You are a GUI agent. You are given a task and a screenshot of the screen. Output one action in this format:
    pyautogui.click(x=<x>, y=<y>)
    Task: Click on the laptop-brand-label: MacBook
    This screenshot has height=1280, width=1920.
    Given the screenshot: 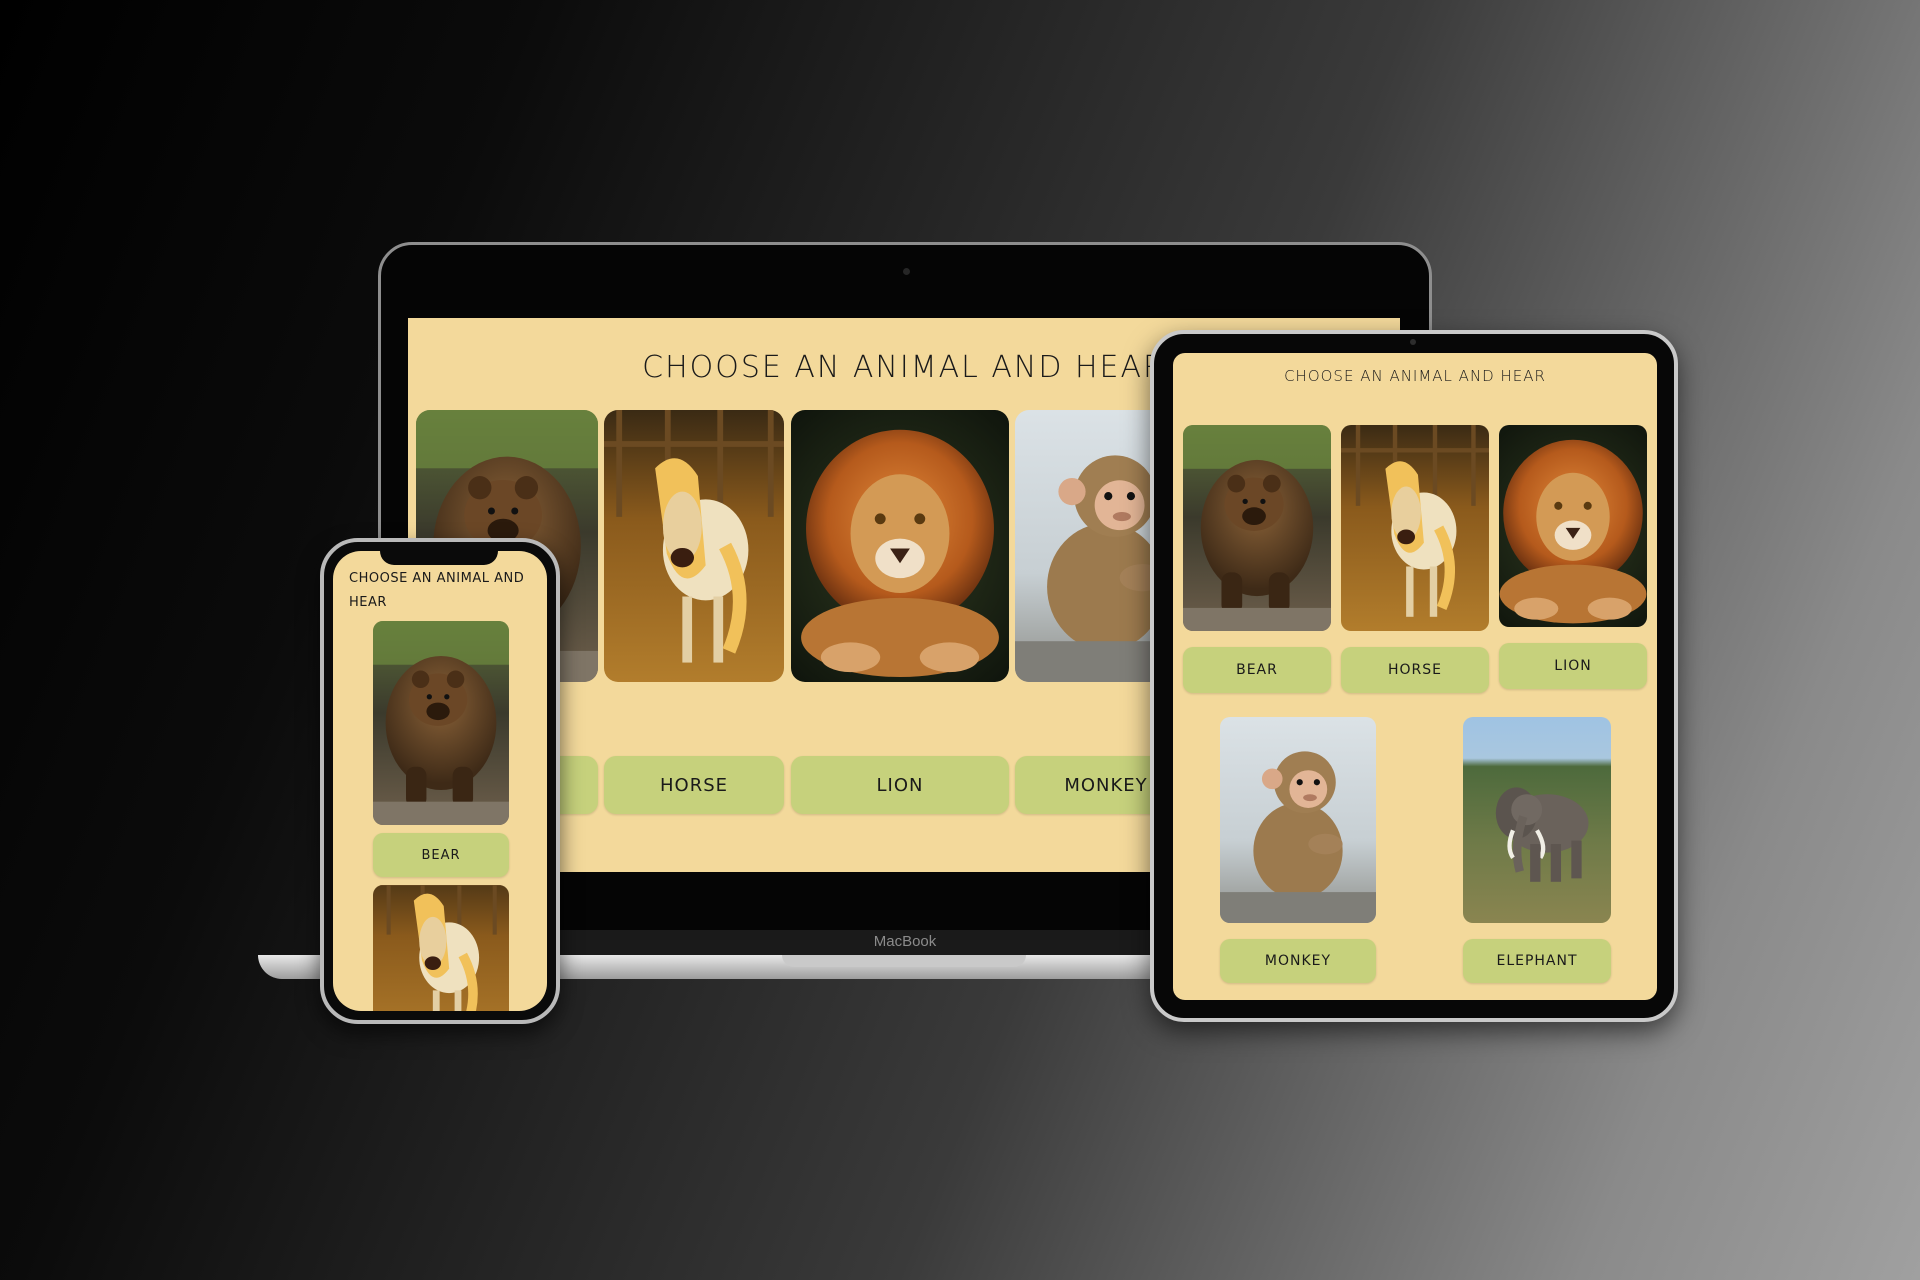 What is the action you would take?
    pyautogui.click(x=905, y=941)
    